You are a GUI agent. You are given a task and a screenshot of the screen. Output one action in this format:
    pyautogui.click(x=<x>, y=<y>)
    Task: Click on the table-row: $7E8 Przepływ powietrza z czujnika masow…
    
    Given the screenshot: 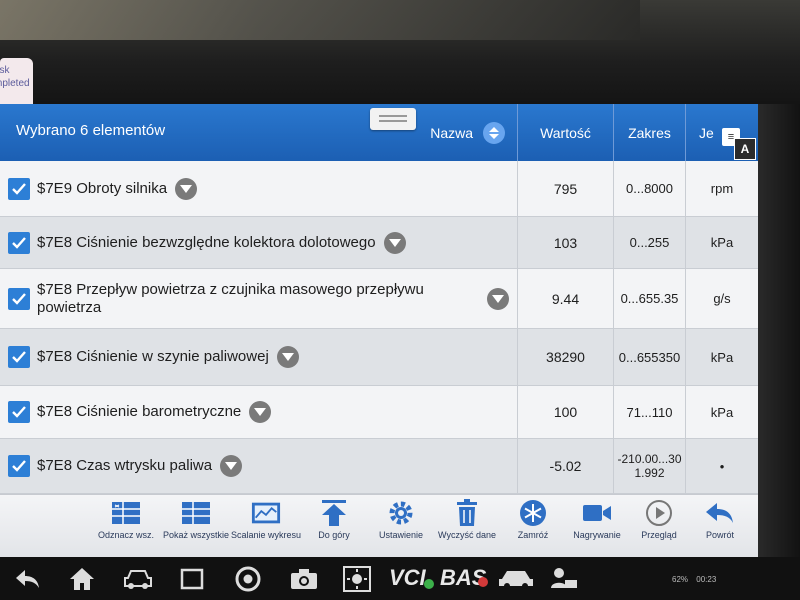 What is the action you would take?
    pyautogui.click(x=379, y=299)
    